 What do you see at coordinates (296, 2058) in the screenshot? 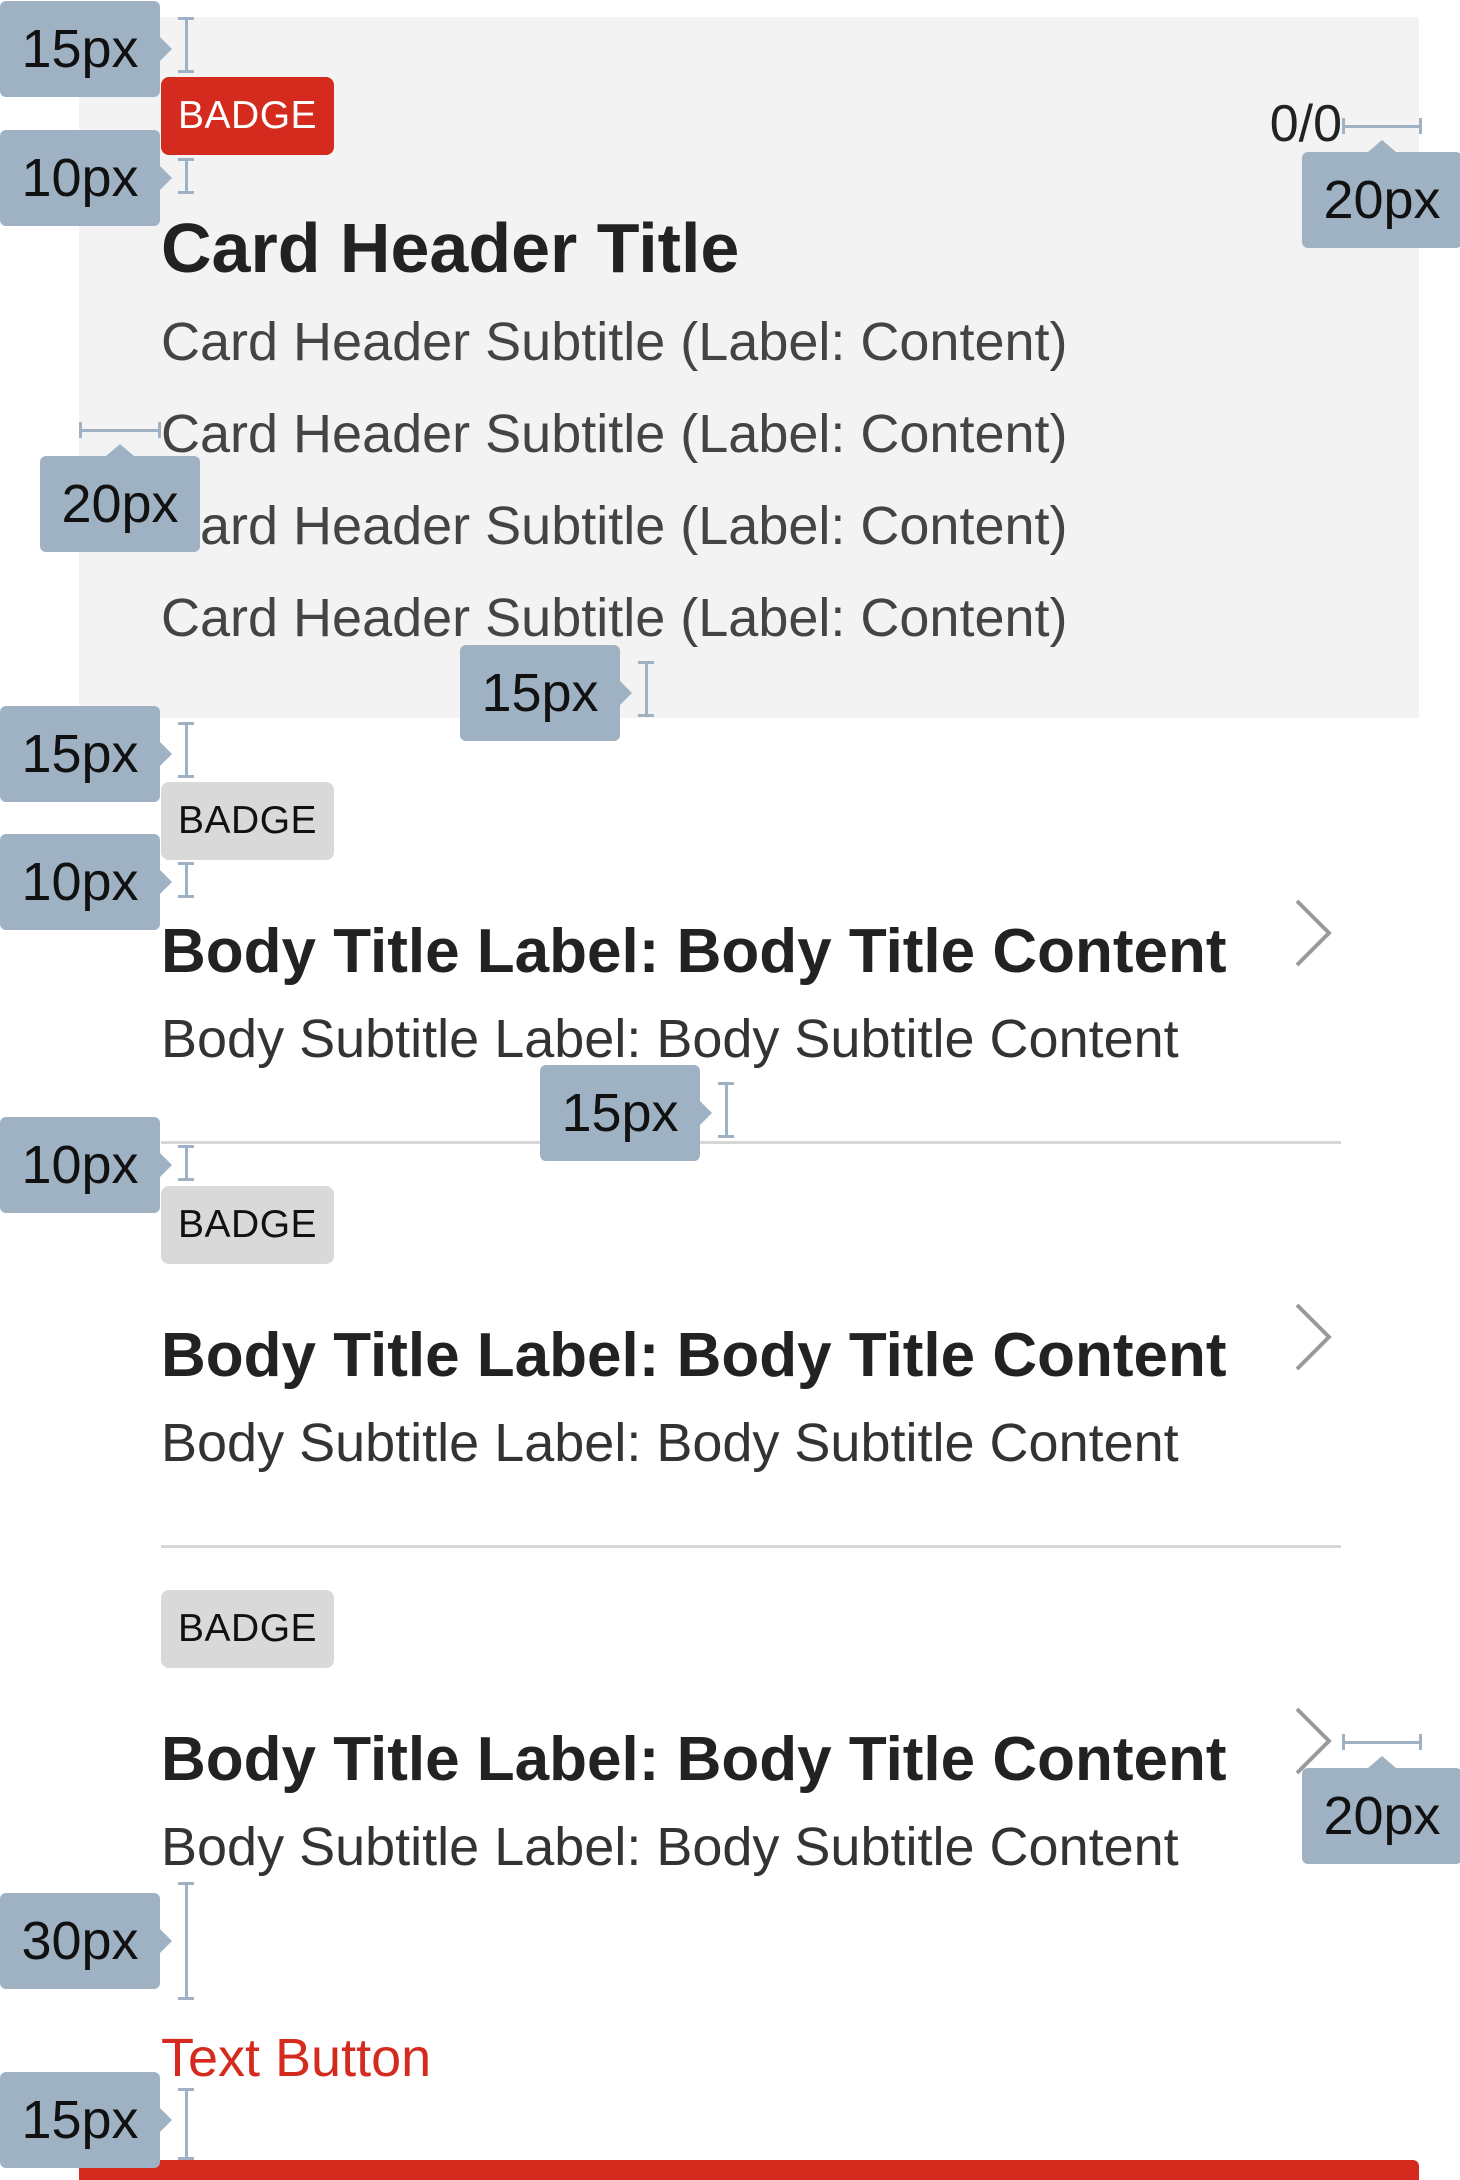
I see `text-button: Text Button` at bounding box center [296, 2058].